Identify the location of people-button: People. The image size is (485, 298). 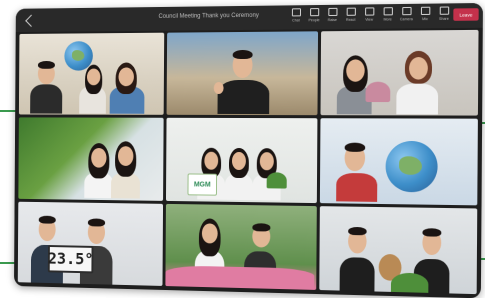
(314, 15).